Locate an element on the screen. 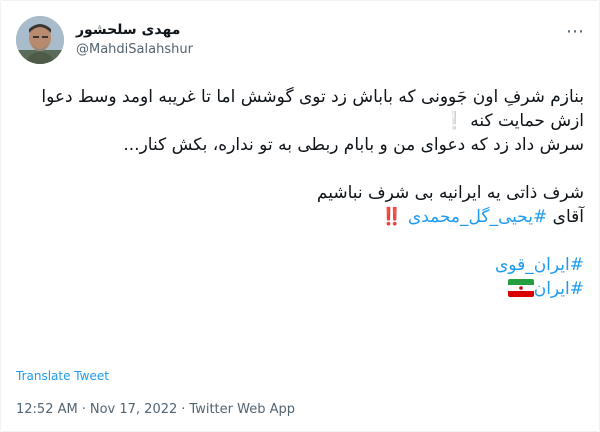 Image resolution: width=600 pixels, height=432 pixels. tweet-line: #ایران_قوی is located at coordinates (299, 265).